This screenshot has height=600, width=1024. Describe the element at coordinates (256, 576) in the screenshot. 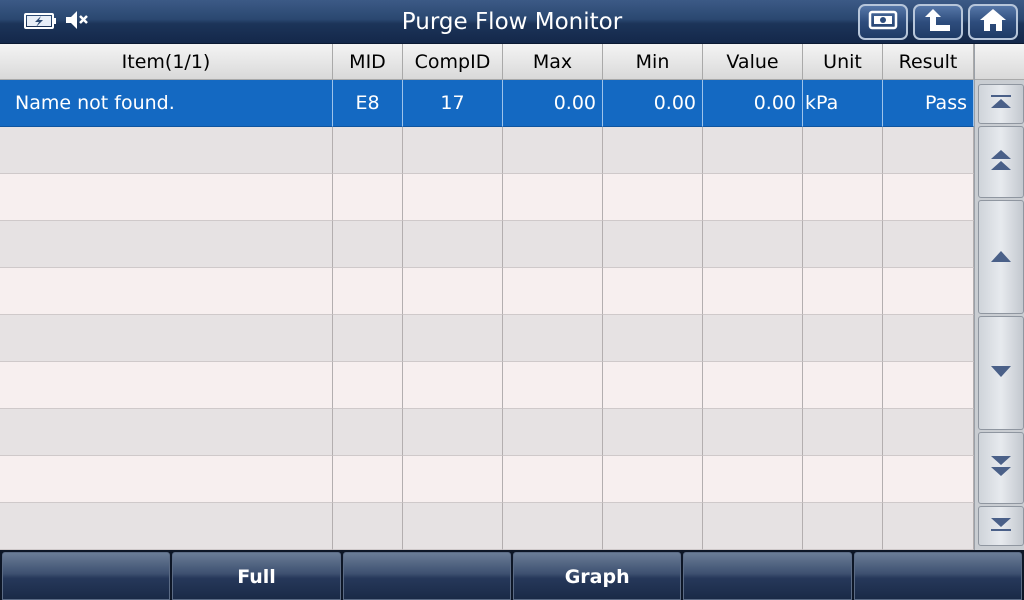

I see `full-button: Full` at that location.